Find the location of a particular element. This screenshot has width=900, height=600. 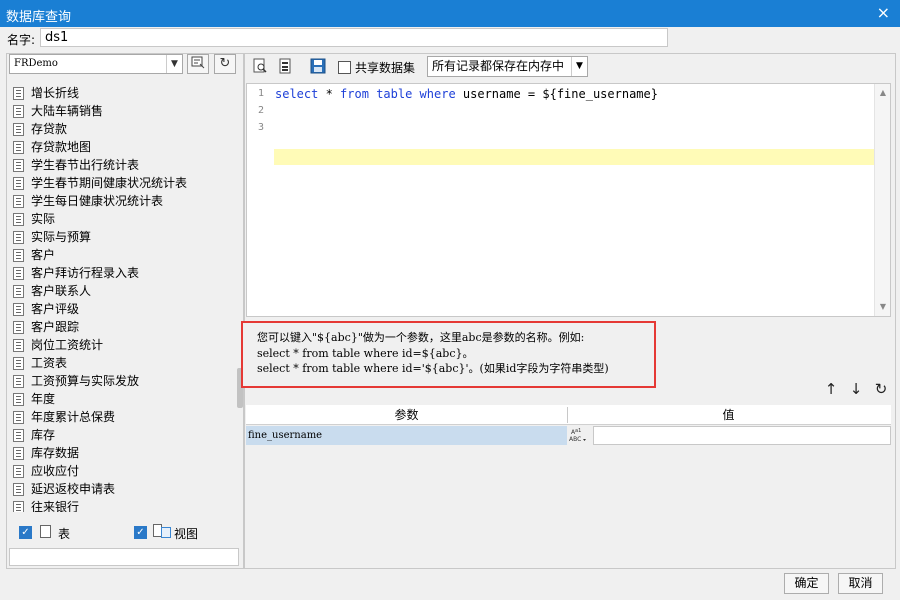

table-list-item: 岗位工资统计 is located at coordinates (124, 345).